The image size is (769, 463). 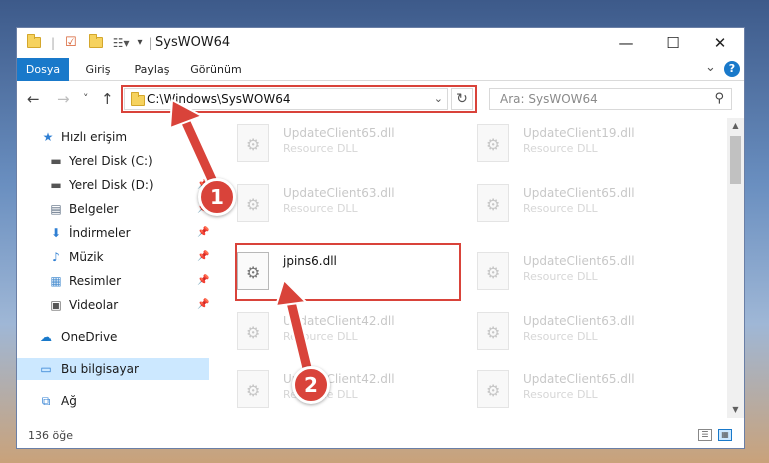 I want to click on search-placeholder: Ara: SysWOW64, so click(x=549, y=99).